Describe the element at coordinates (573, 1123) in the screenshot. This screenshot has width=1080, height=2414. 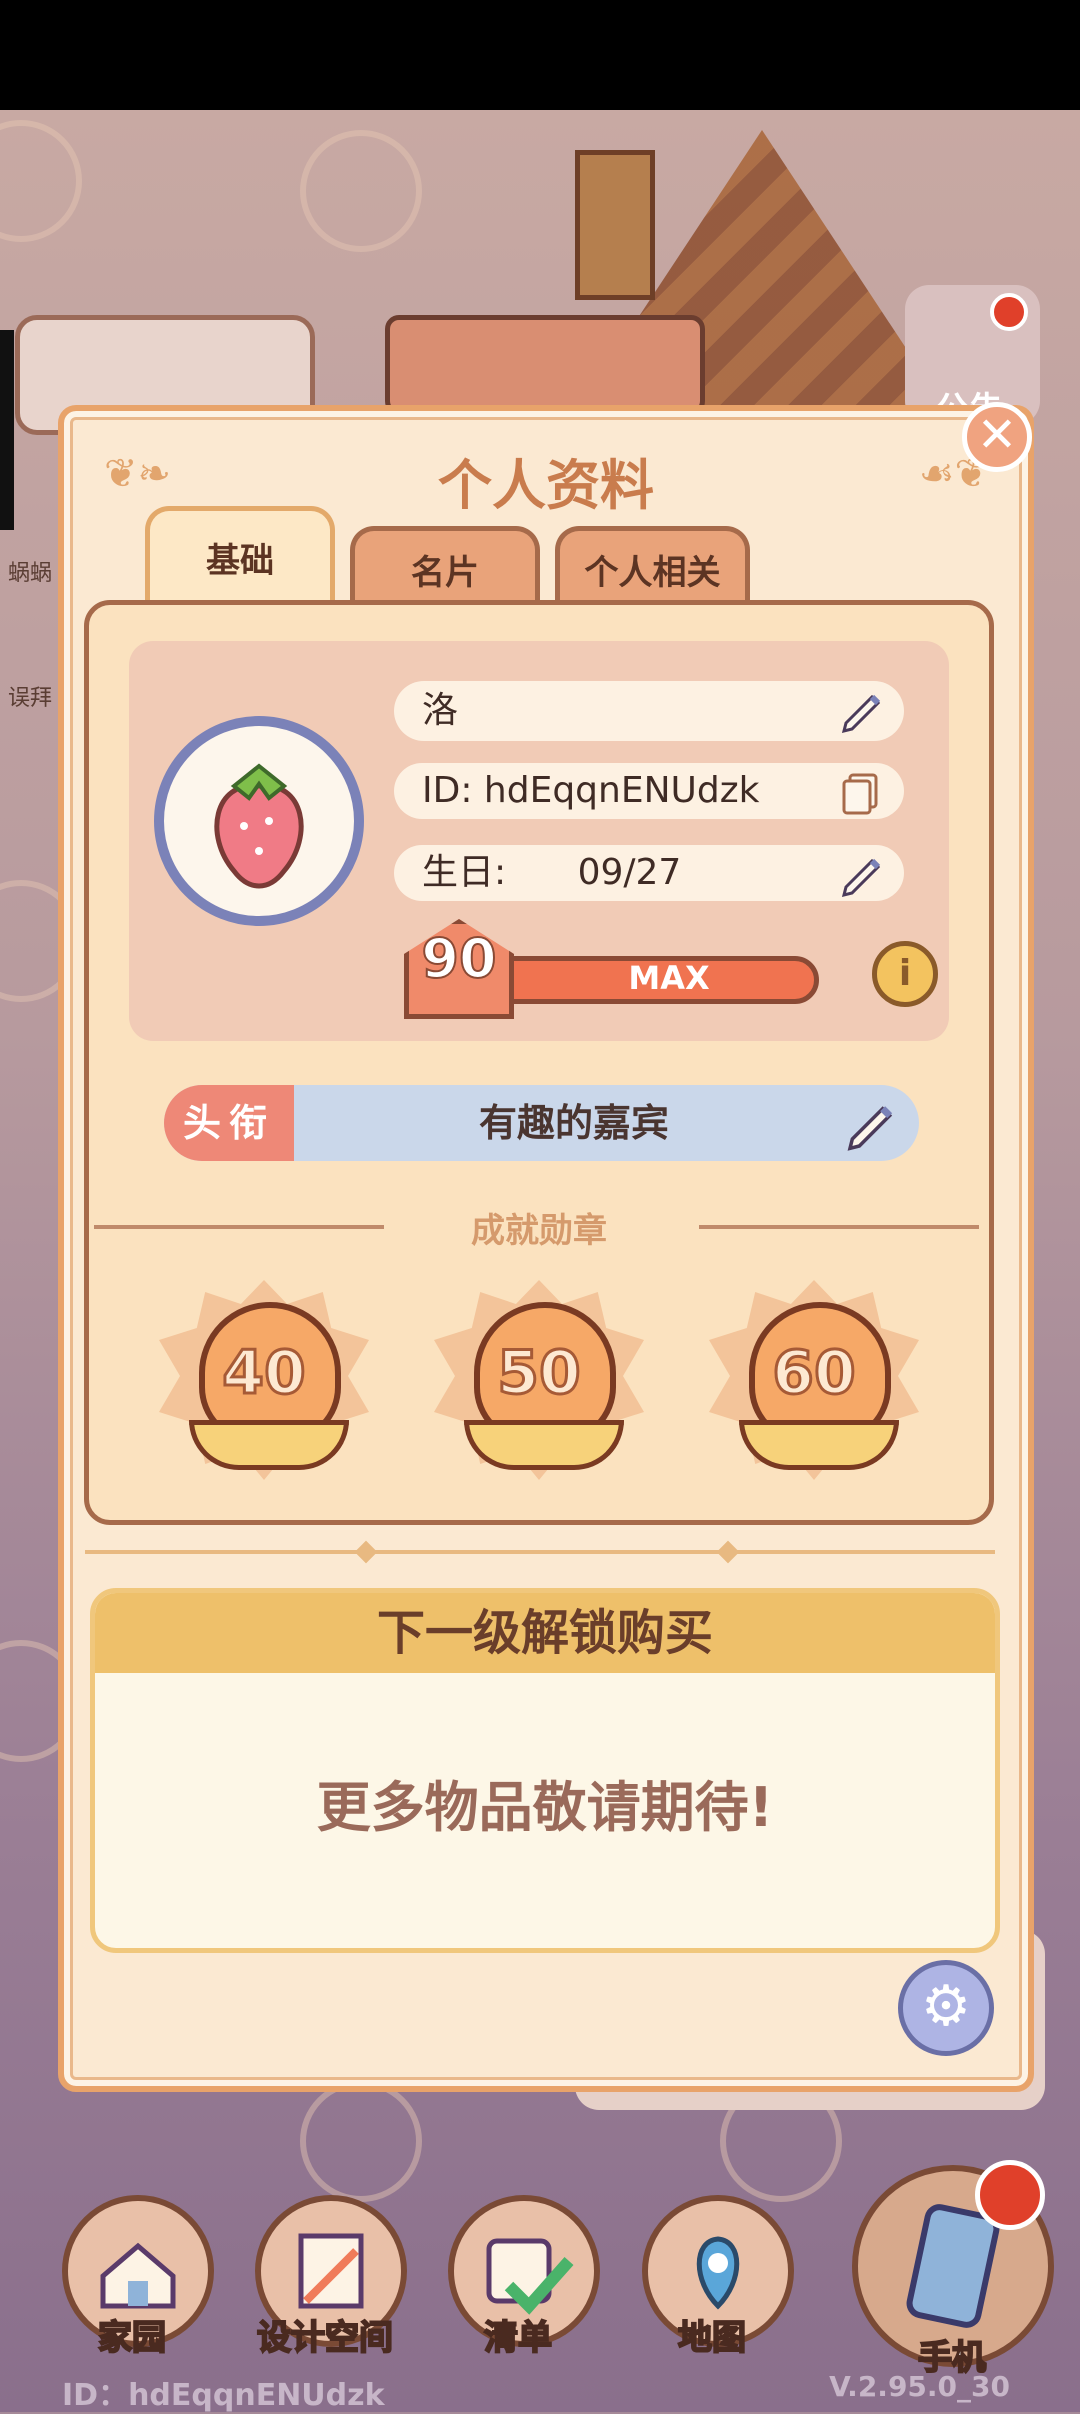
I see `title-text: 有趣的嘉宾` at that location.